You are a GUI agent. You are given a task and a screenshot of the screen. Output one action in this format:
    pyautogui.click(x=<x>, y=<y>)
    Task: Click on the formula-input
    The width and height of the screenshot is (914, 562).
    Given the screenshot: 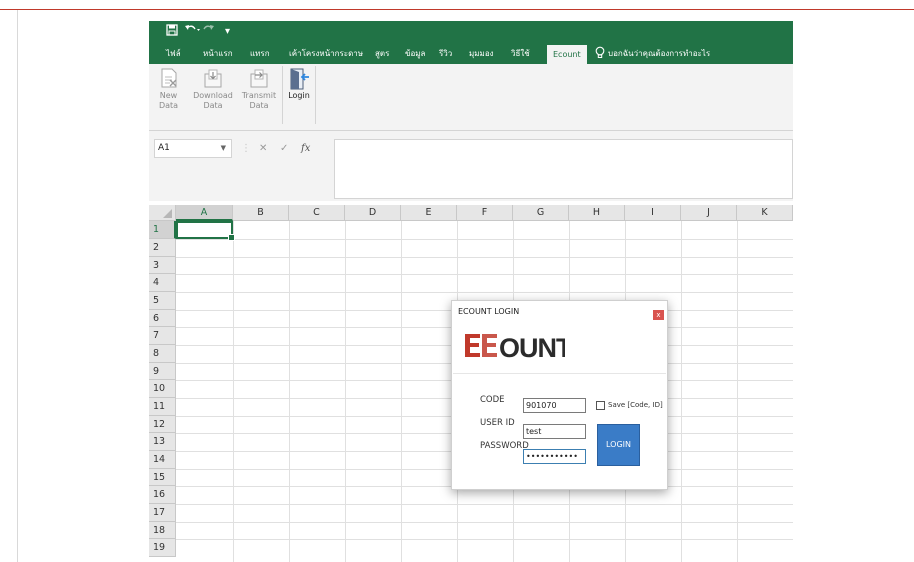 What is the action you would take?
    pyautogui.click(x=563, y=169)
    